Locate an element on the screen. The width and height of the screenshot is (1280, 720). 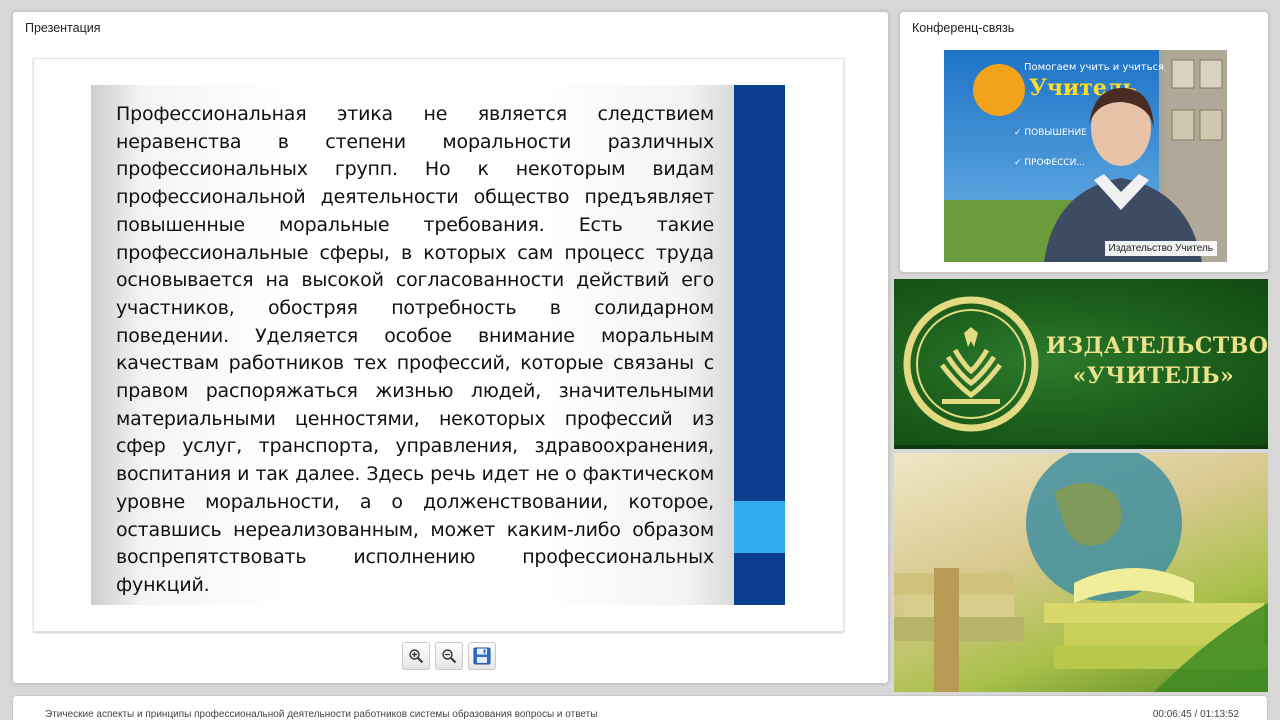
save-button is located at coordinates (482, 656).